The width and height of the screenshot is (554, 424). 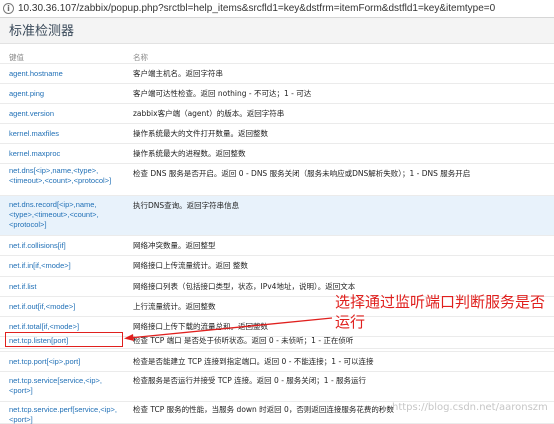 What do you see at coordinates (65, 114) in the screenshot?
I see `item-key-link: agent.version` at bounding box center [65, 114].